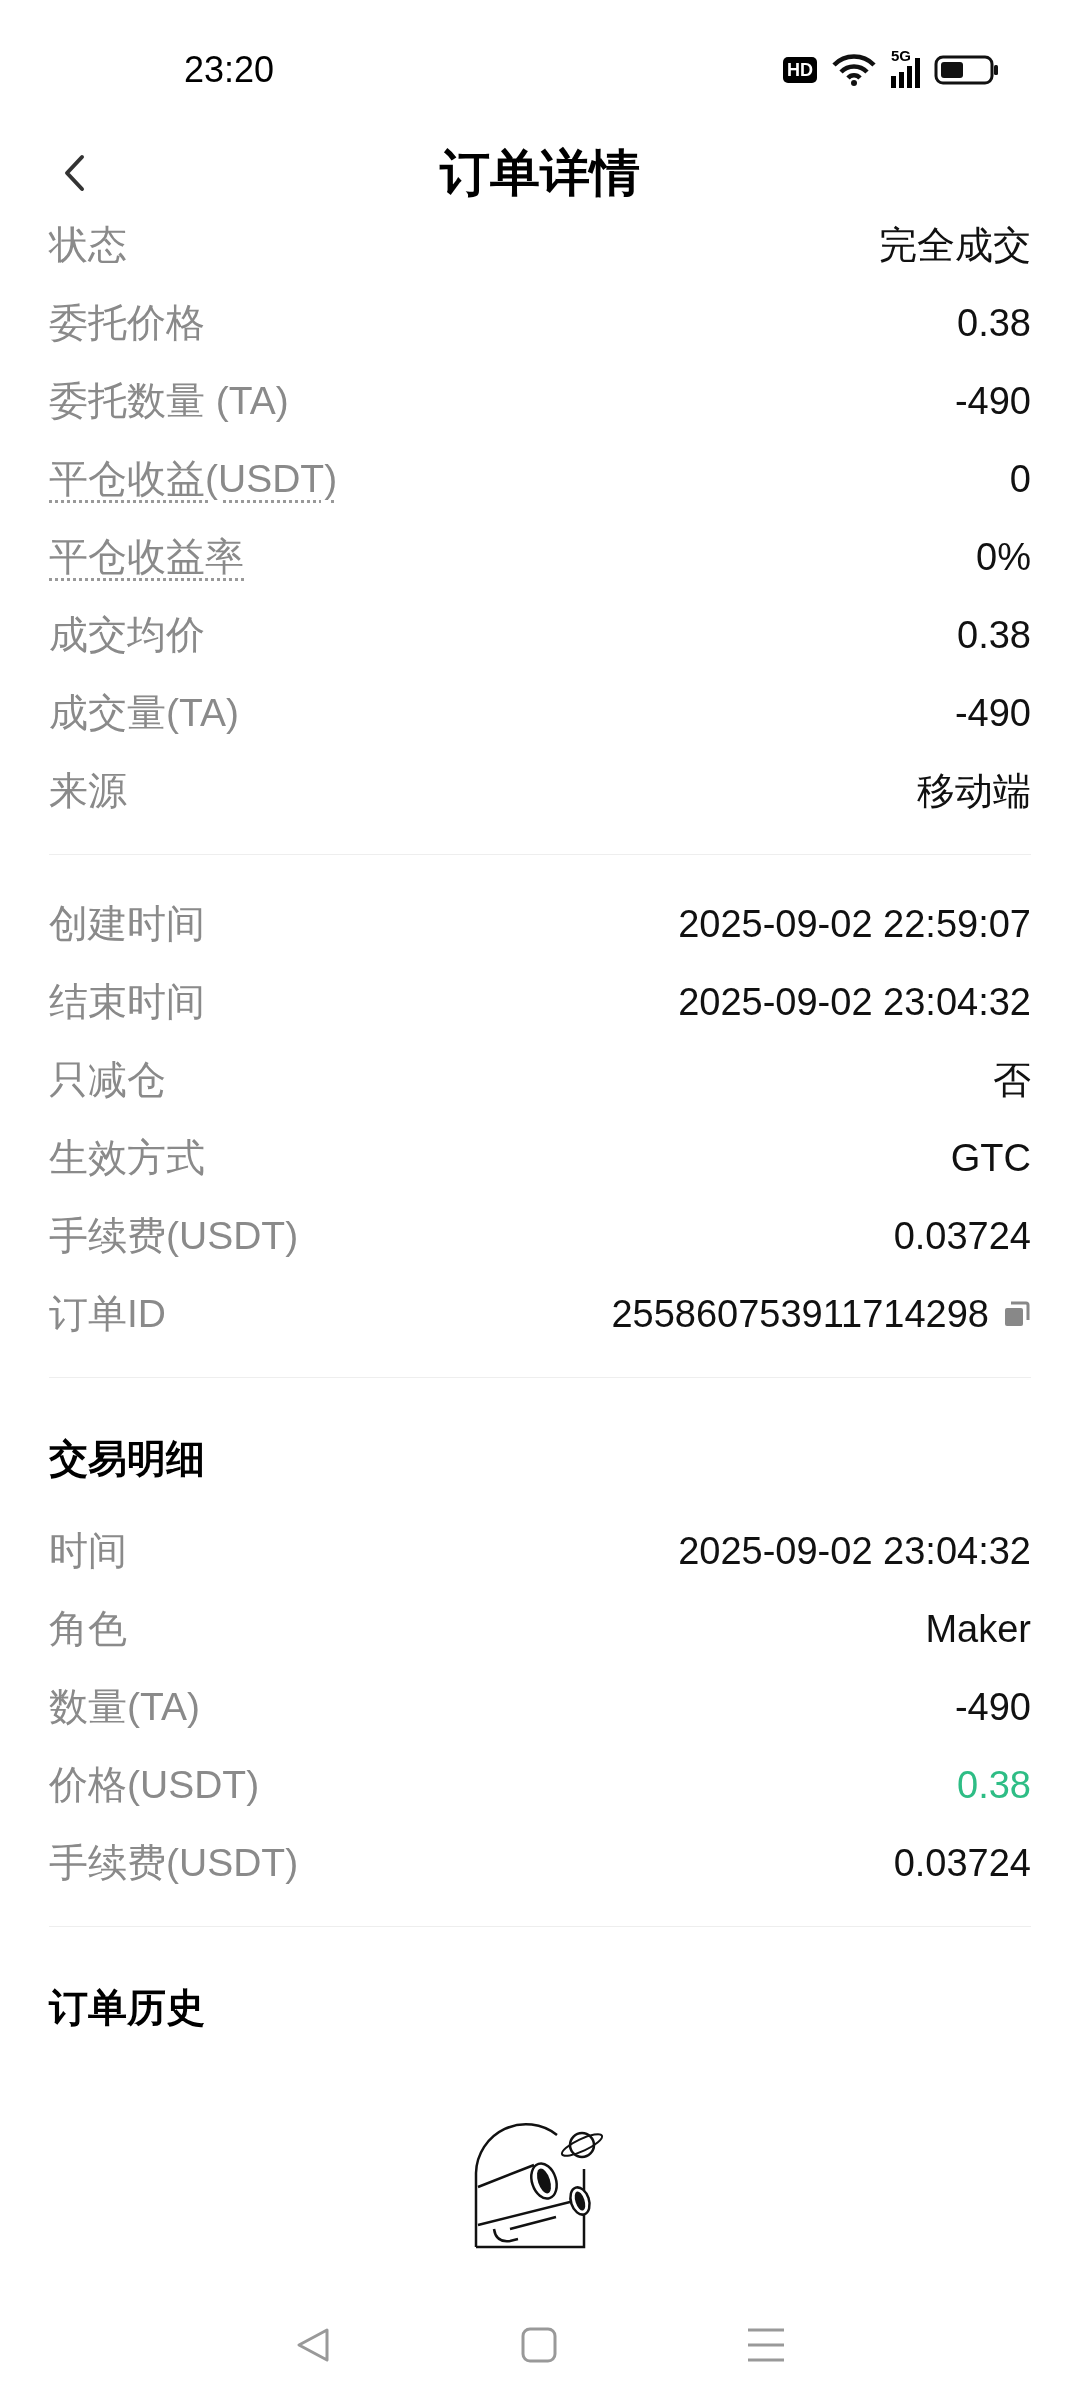  Describe the element at coordinates (127, 634) in the screenshot. I see `field-label: 成交均价` at that location.